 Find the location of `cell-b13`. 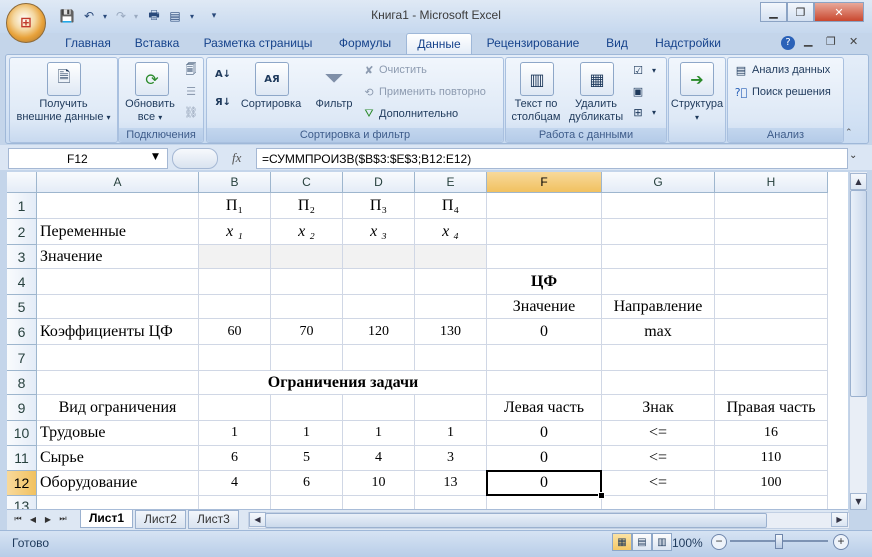

cell-b13 is located at coordinates (235, 502).